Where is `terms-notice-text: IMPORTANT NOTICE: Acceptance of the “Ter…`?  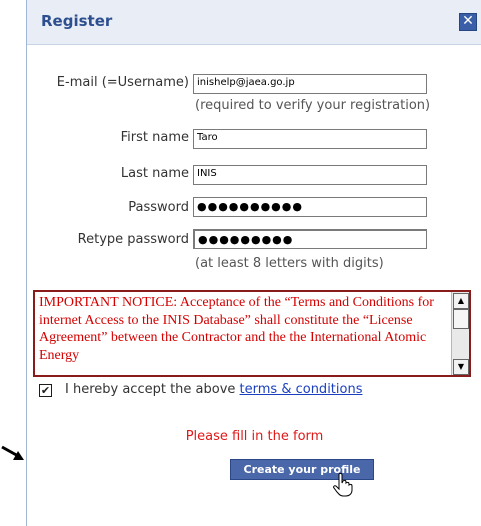
terms-notice-text: IMPORTANT NOTICE: Acceptance of the “Ter… is located at coordinates (236, 329).